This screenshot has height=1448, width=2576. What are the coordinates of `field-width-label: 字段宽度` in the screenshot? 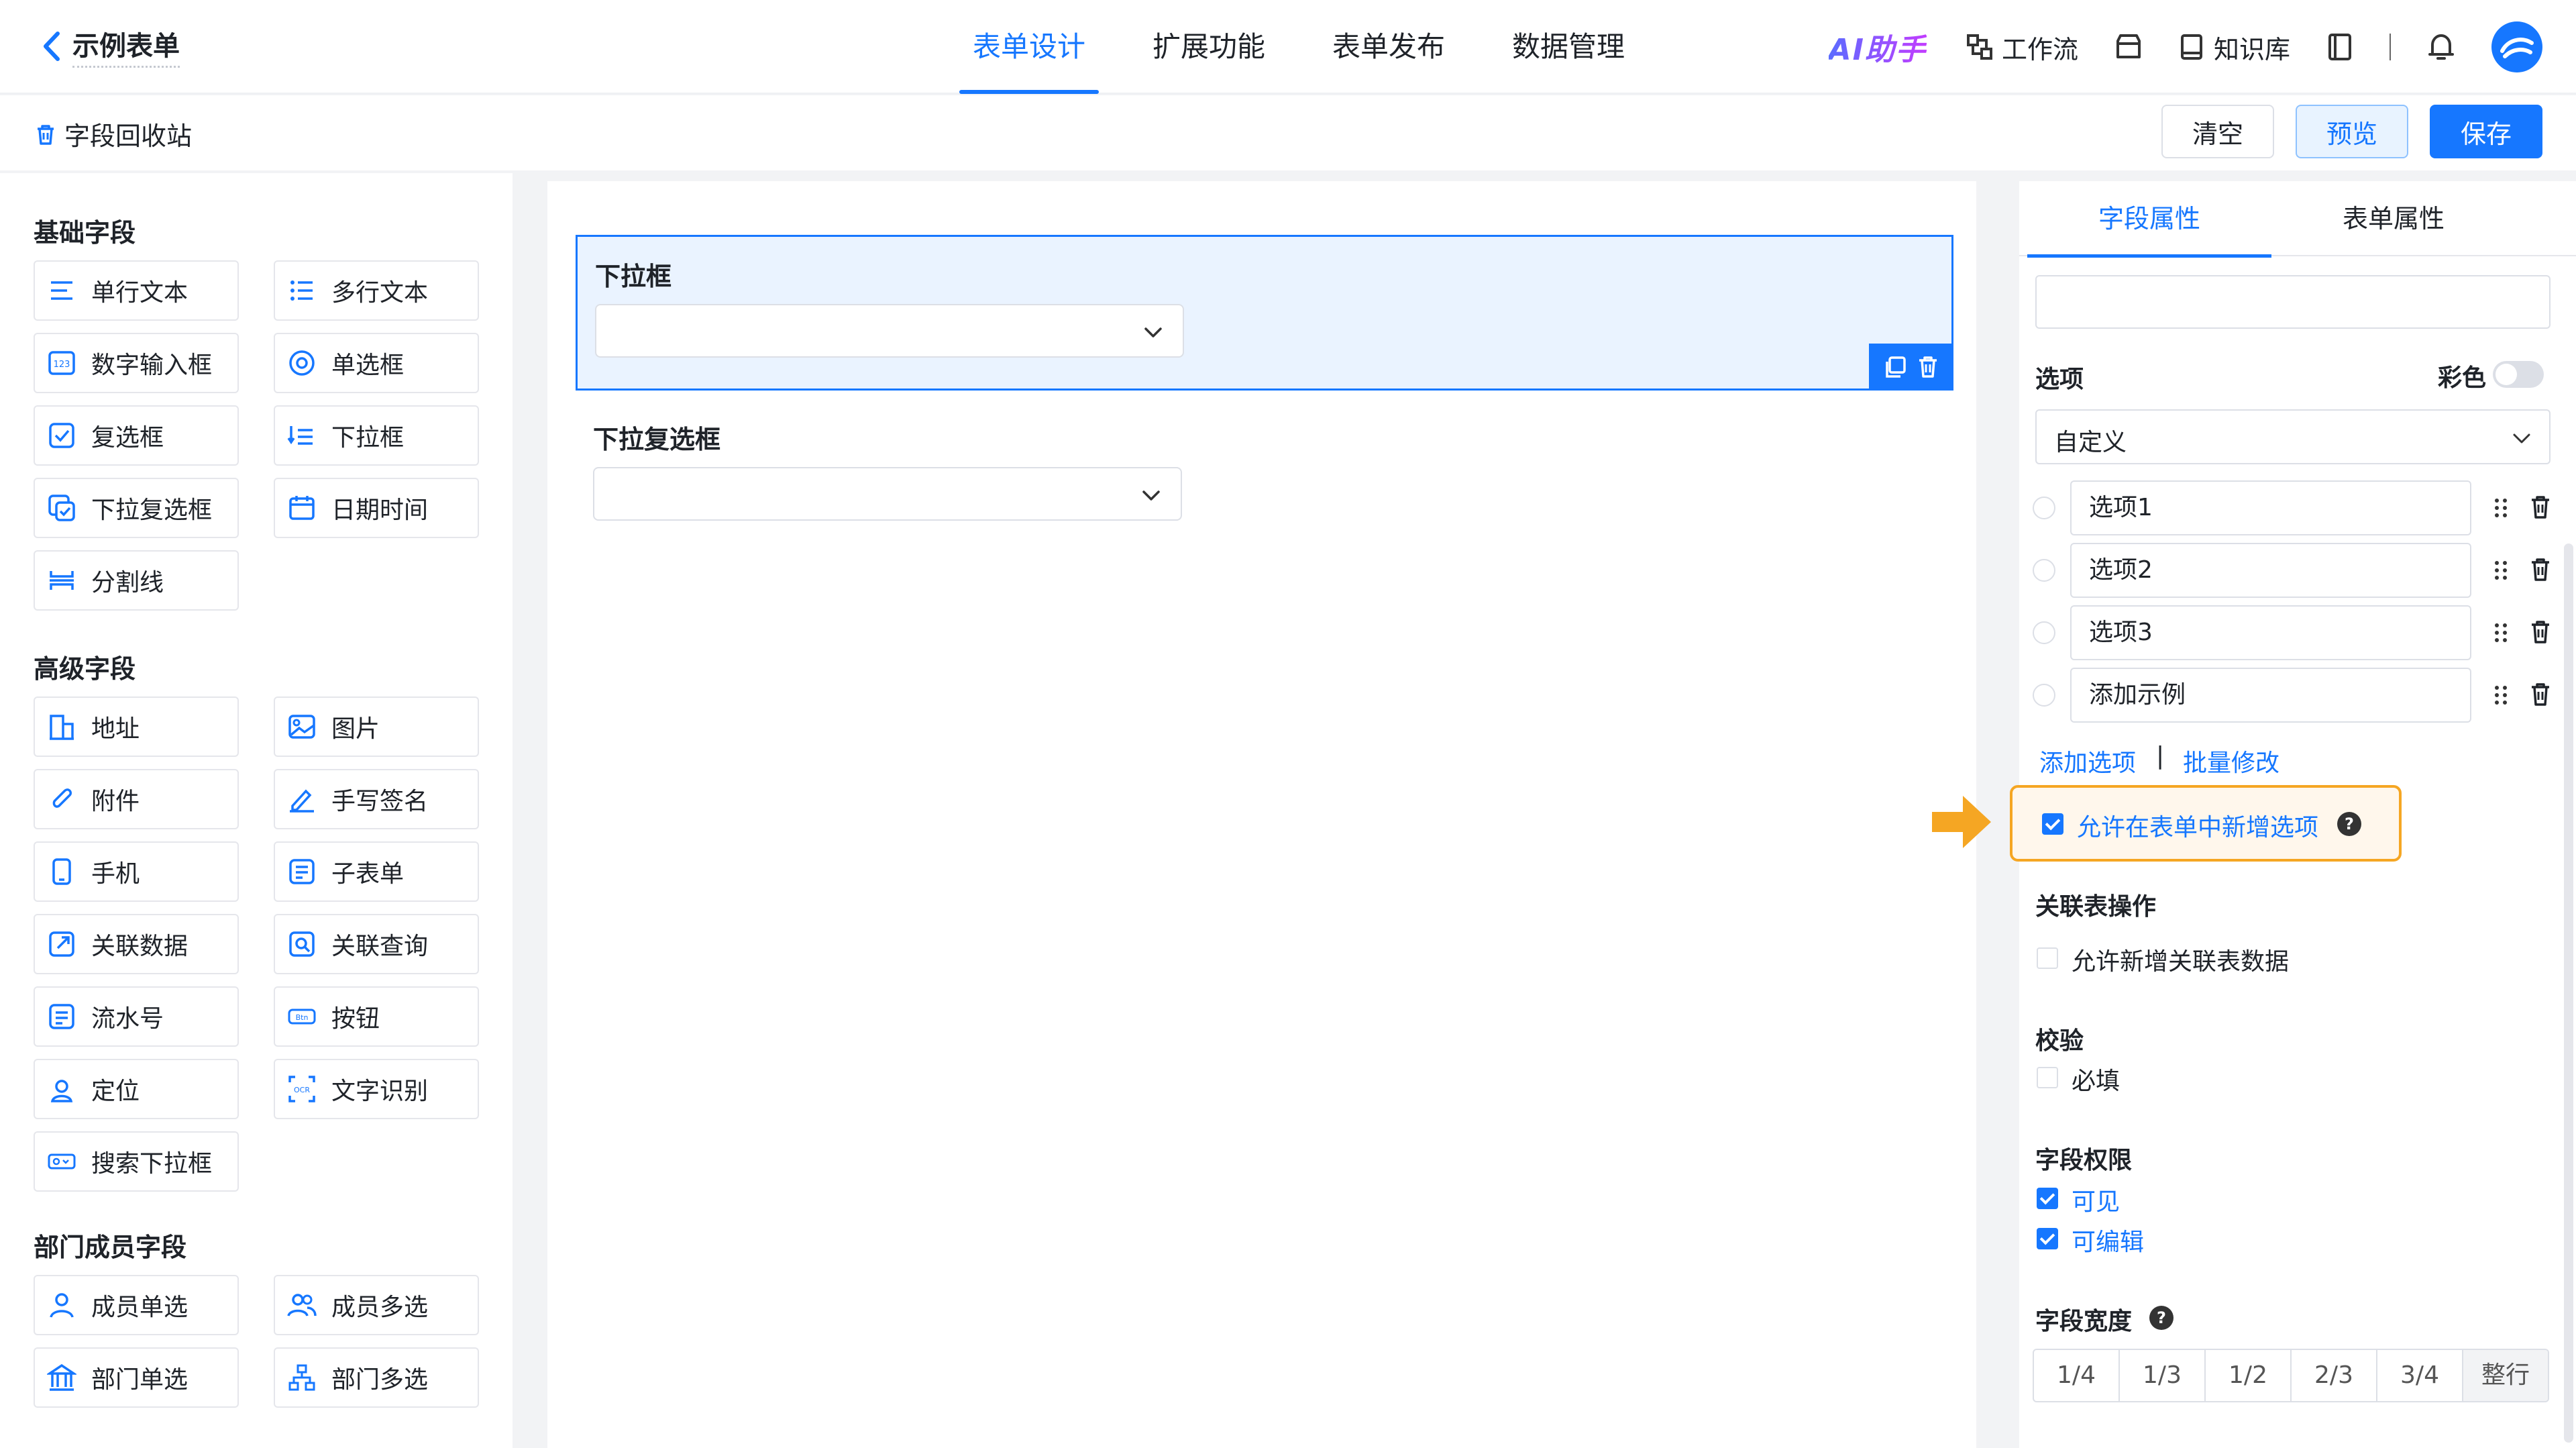 It's located at (2084, 1321).